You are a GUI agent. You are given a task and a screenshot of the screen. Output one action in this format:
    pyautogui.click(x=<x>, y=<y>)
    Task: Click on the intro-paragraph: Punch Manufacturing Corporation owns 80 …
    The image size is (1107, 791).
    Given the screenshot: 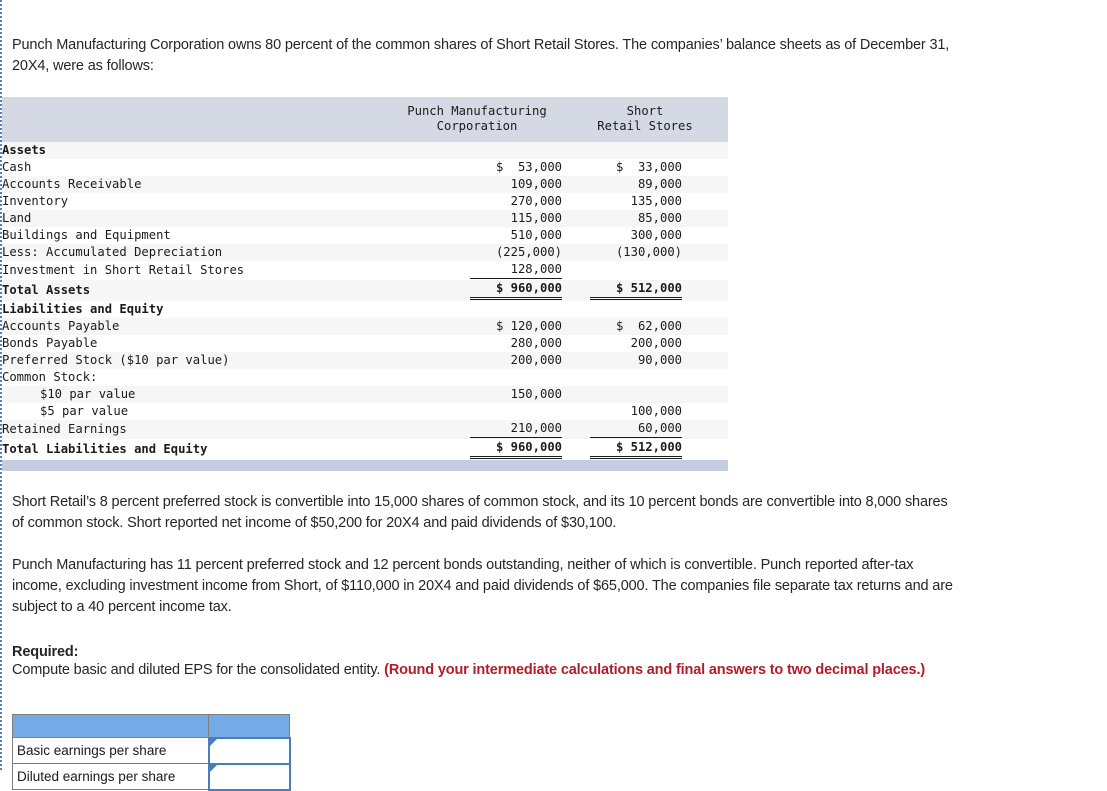 What is the action you would take?
    pyautogui.click(x=481, y=55)
    